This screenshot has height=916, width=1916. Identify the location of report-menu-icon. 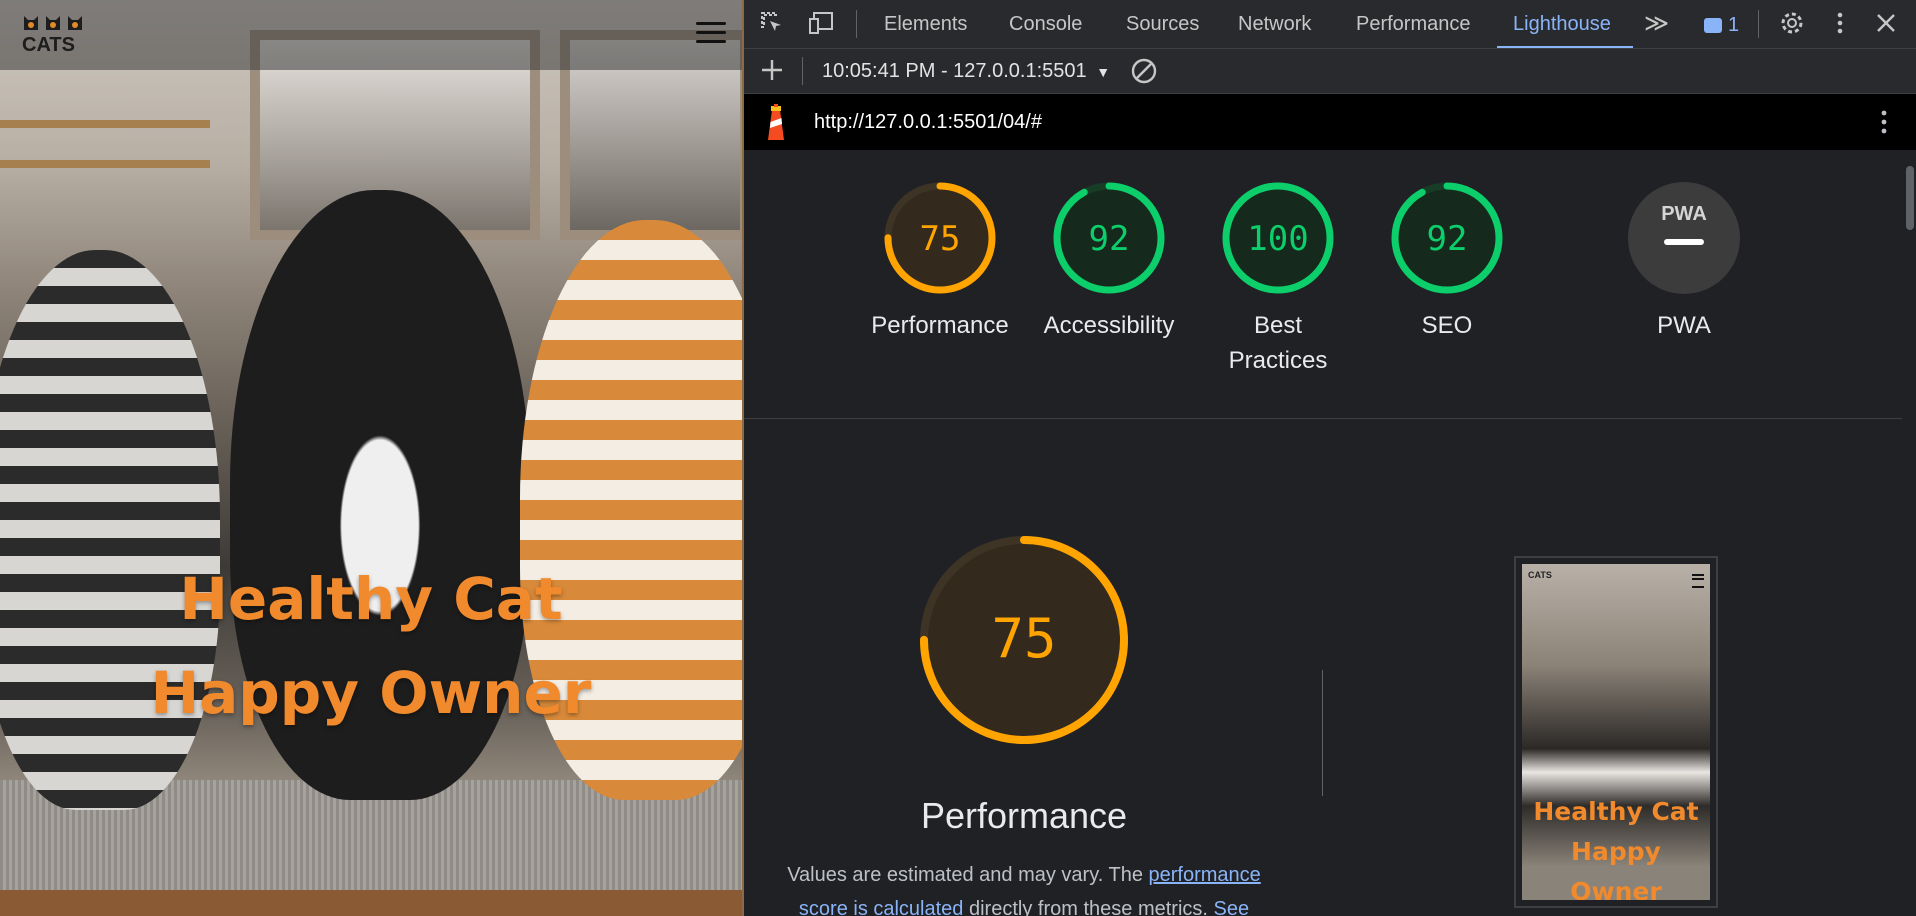
(1884, 124).